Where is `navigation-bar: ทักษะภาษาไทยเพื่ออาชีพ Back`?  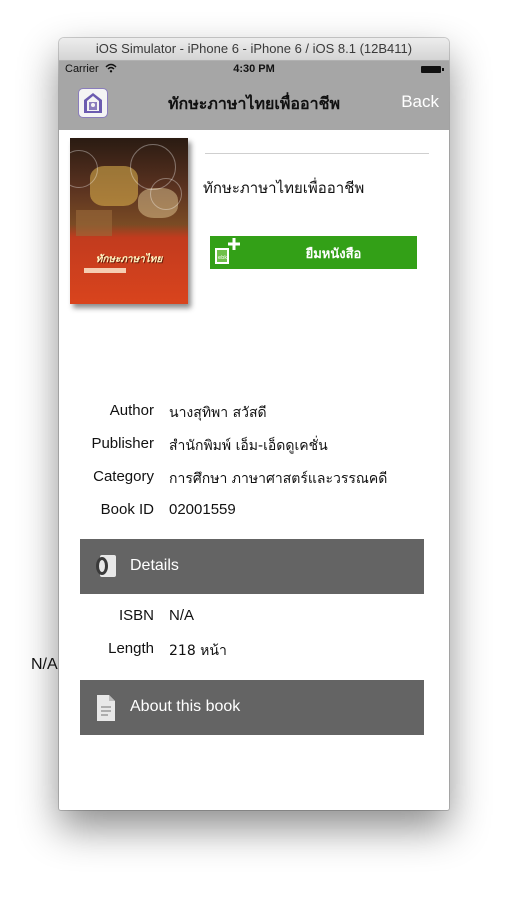
navigation-bar: ทักษะภาษาไทยเพื่ออาชีพ Back is located at coordinates (254, 104).